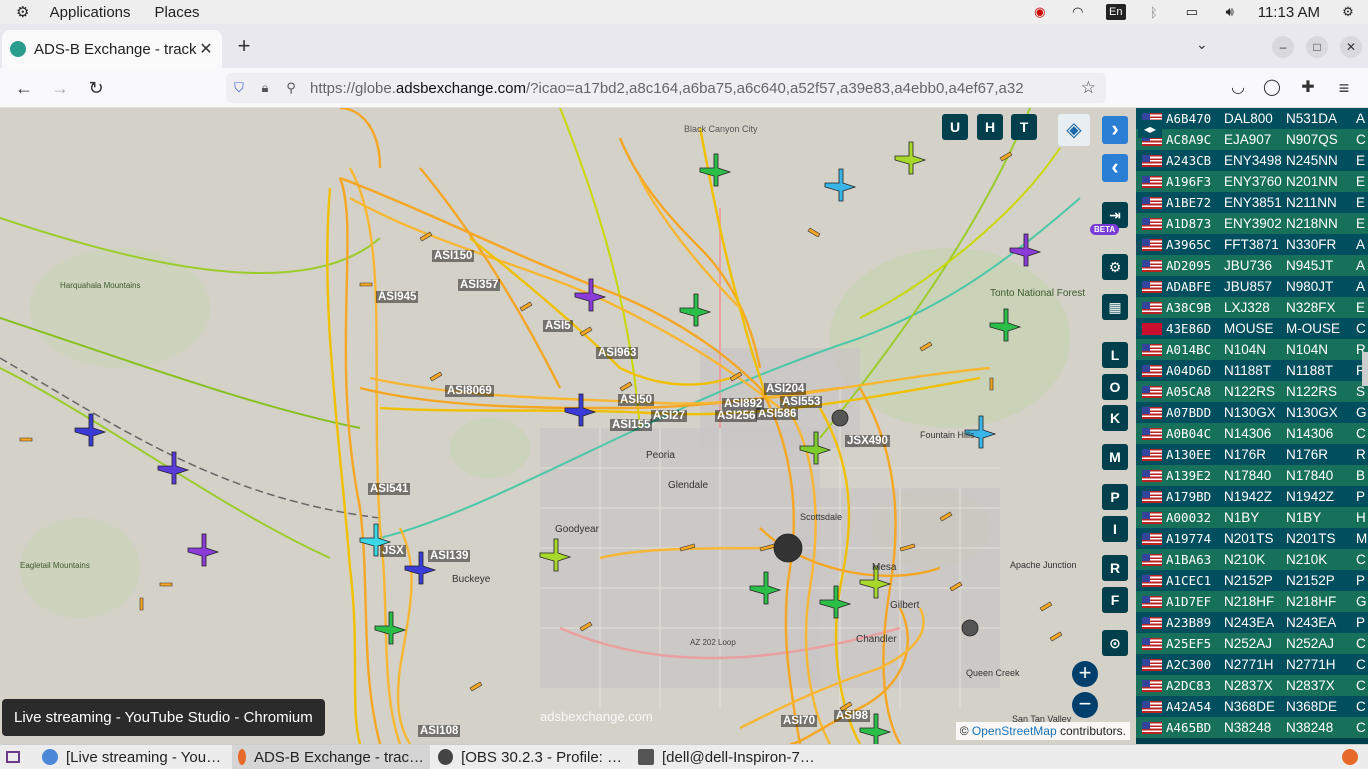 Image resolution: width=1368 pixels, height=769 pixels. What do you see at coordinates (1252, 328) in the screenshot?
I see `table-row: 43E86D MOUSE M-OUSE C` at bounding box center [1252, 328].